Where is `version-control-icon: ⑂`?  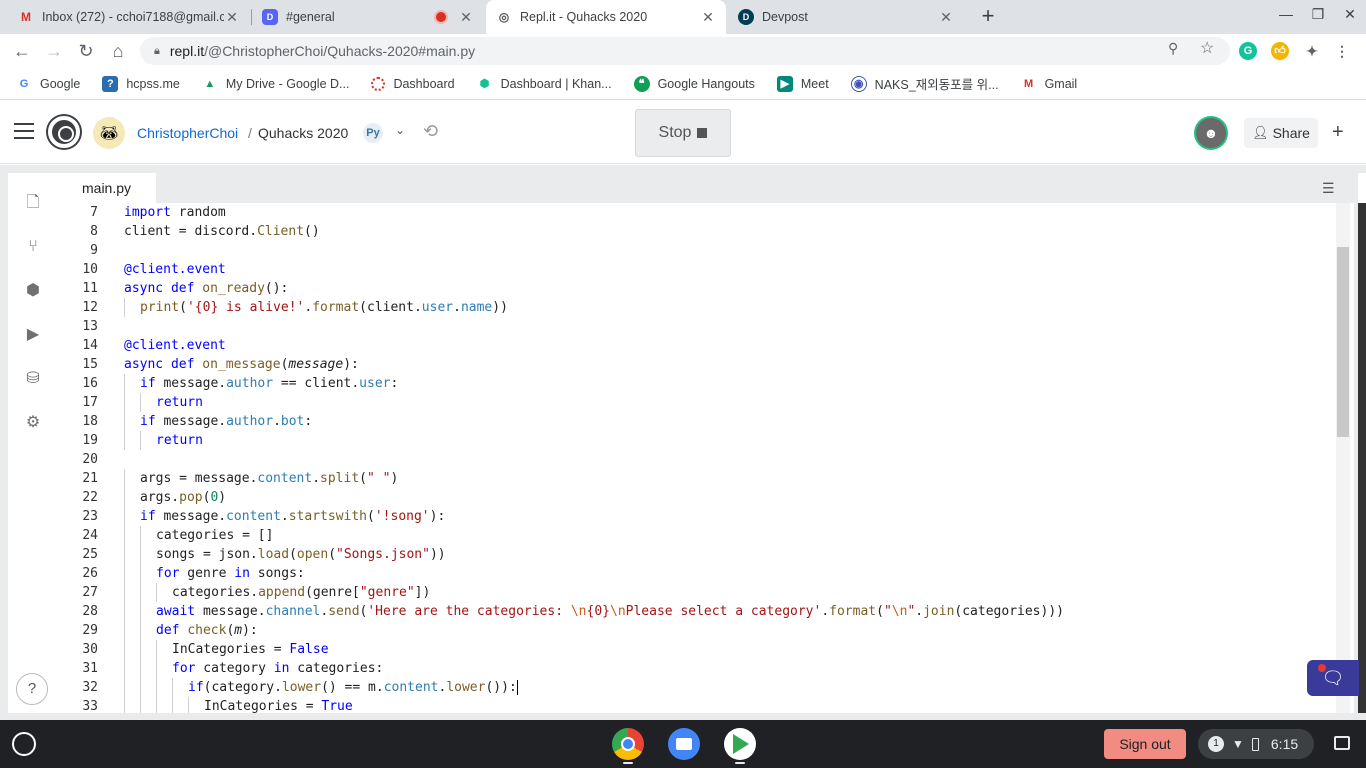
version-control-icon: ⑂ is located at coordinates (33, 247).